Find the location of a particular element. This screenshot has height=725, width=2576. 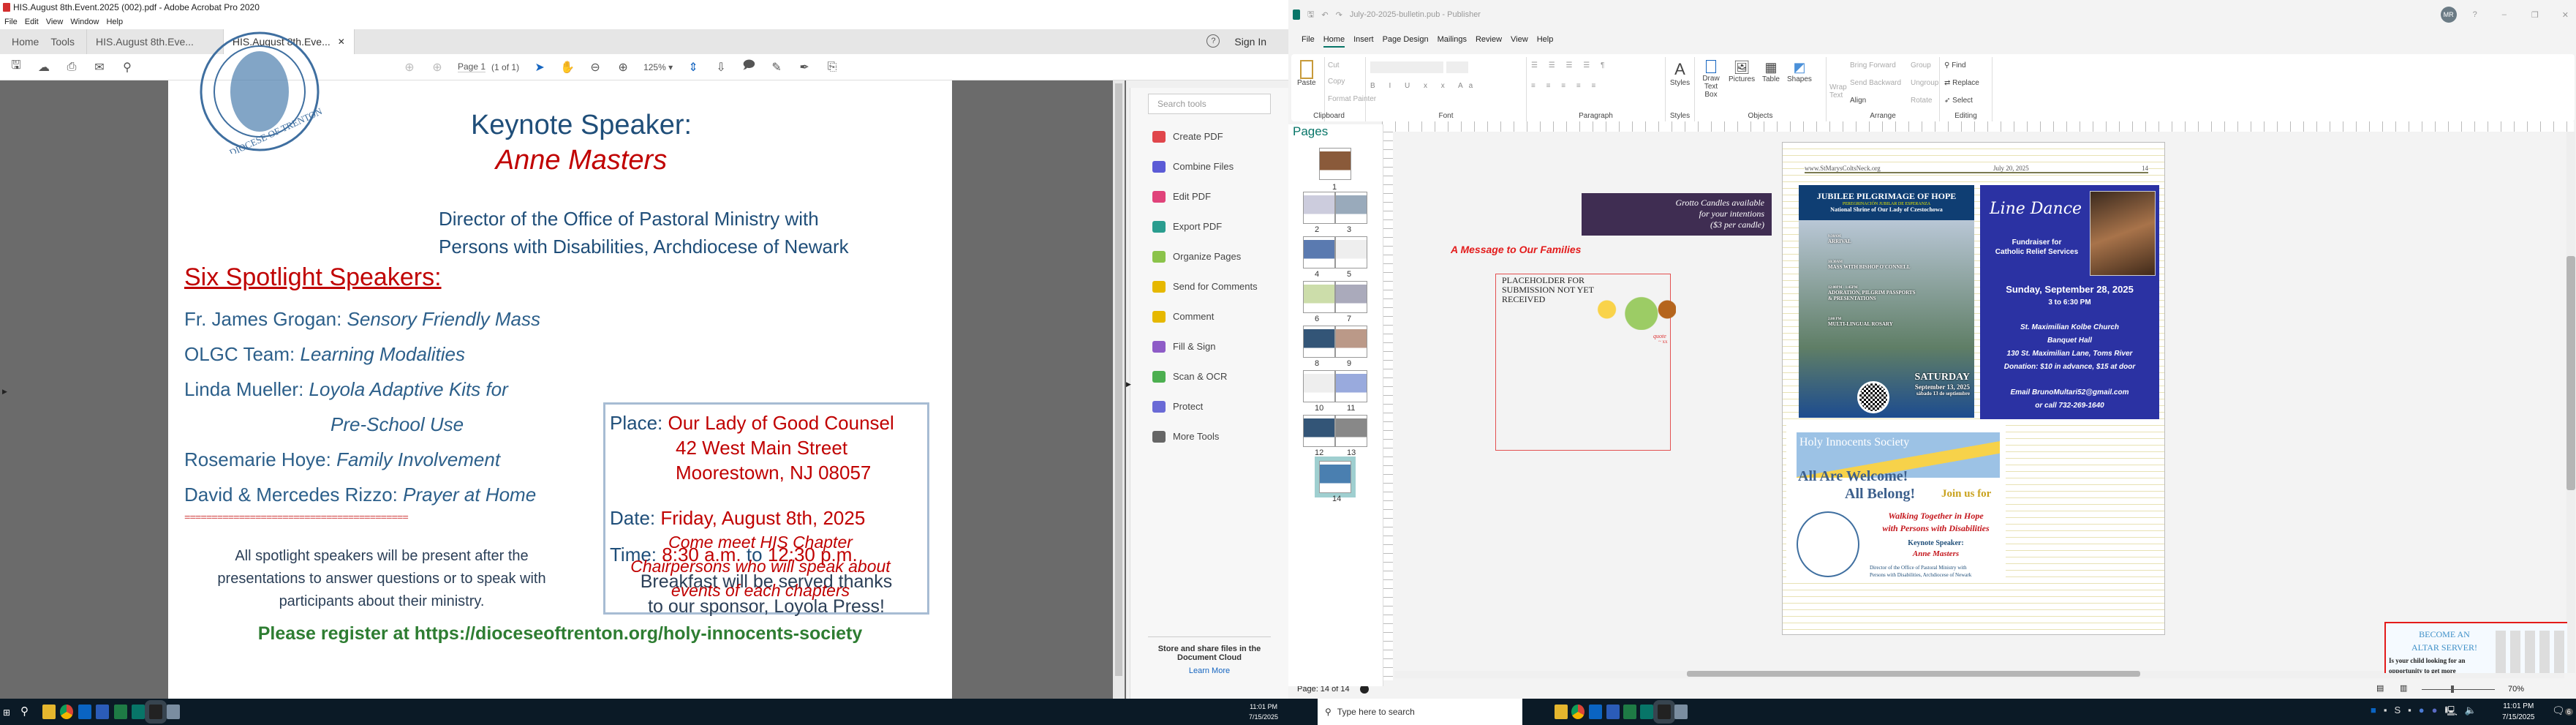

close-tab-icon: ✕ is located at coordinates (341, 42).